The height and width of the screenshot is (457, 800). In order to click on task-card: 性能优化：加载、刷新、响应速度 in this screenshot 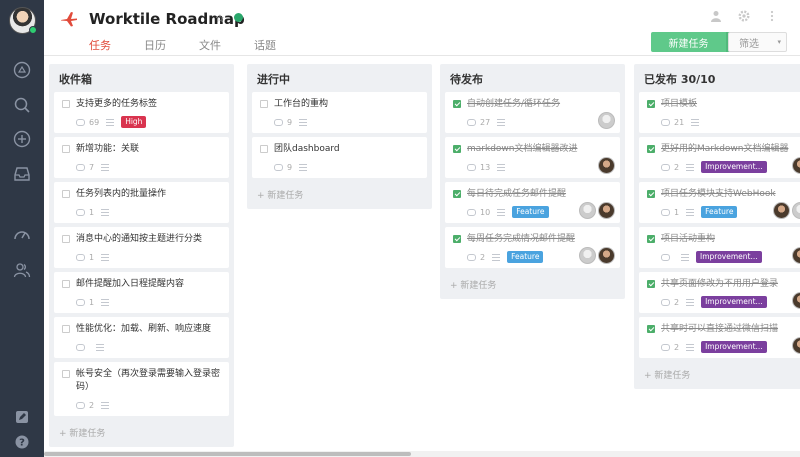, I will do `click(141, 337)`.